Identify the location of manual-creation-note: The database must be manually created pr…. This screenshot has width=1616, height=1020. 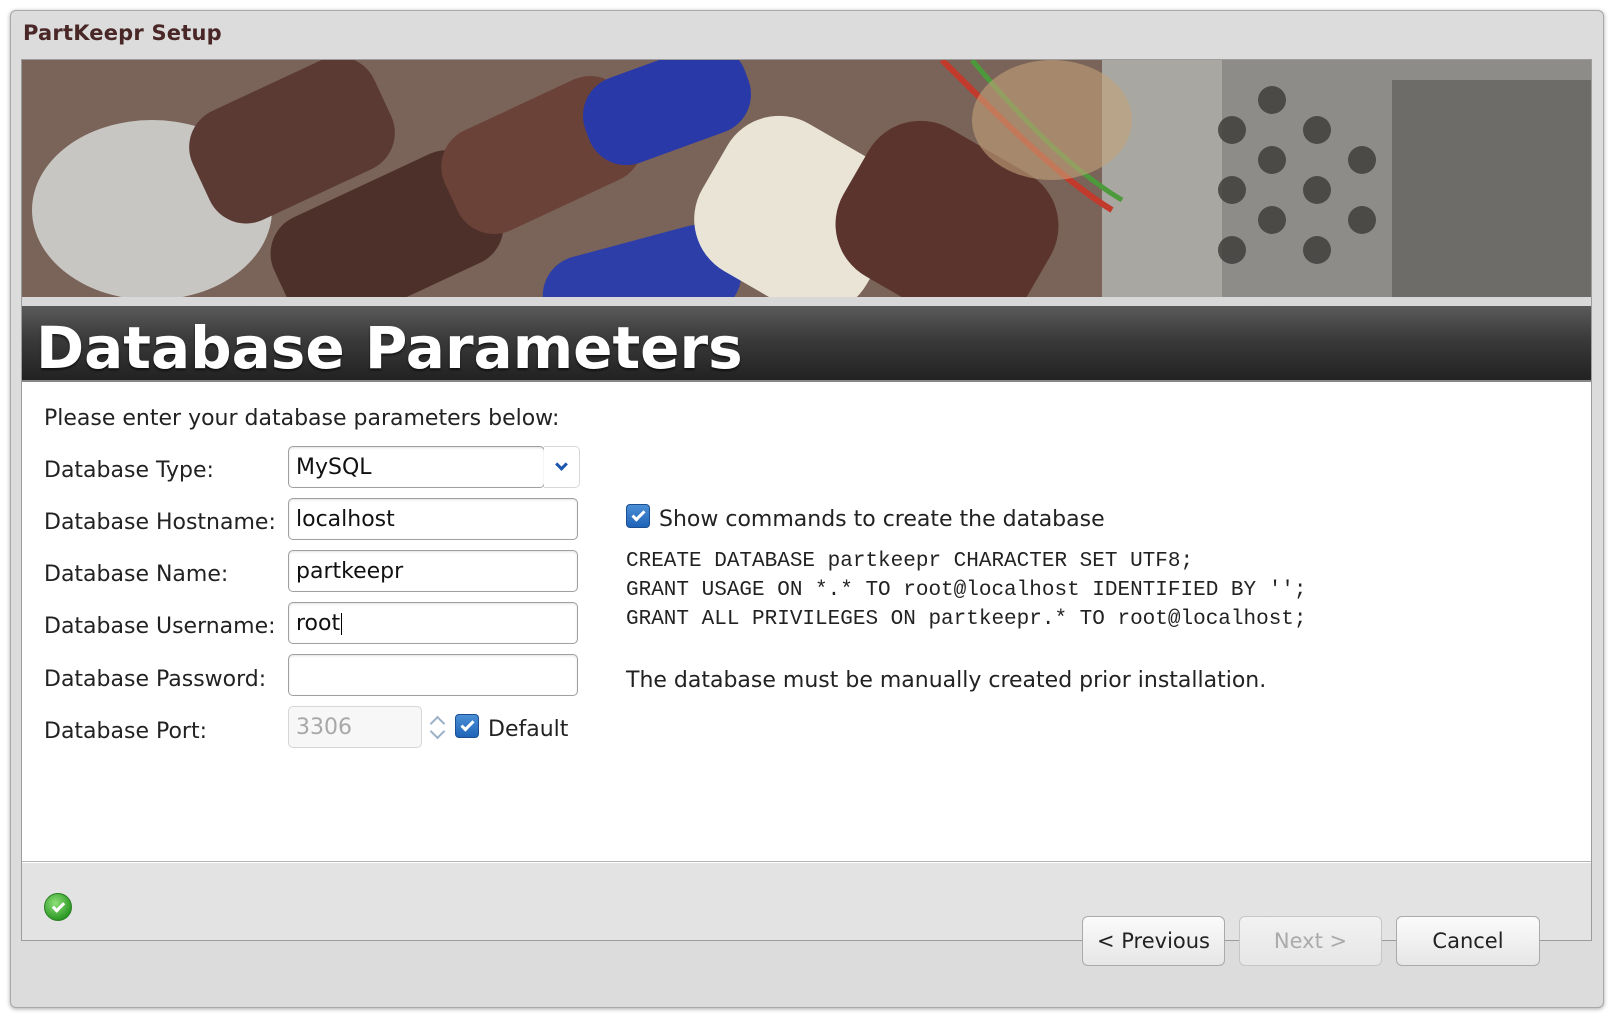
(946, 680).